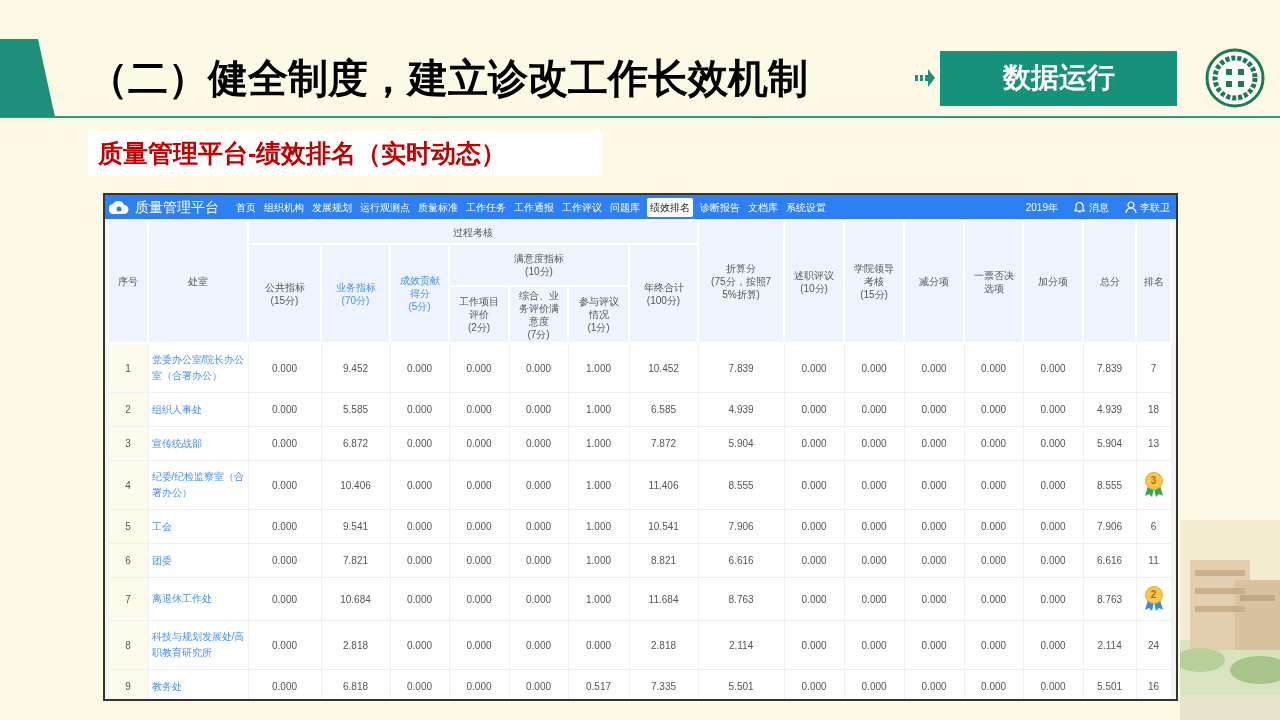 The image size is (1280, 720). I want to click on nav-tab: 发展规划, so click(332, 207).